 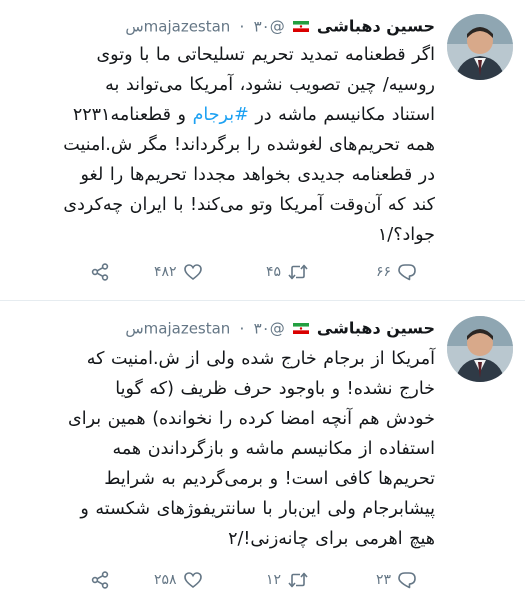 I want to click on like-button: ۴۸۲, so click(x=178, y=272).